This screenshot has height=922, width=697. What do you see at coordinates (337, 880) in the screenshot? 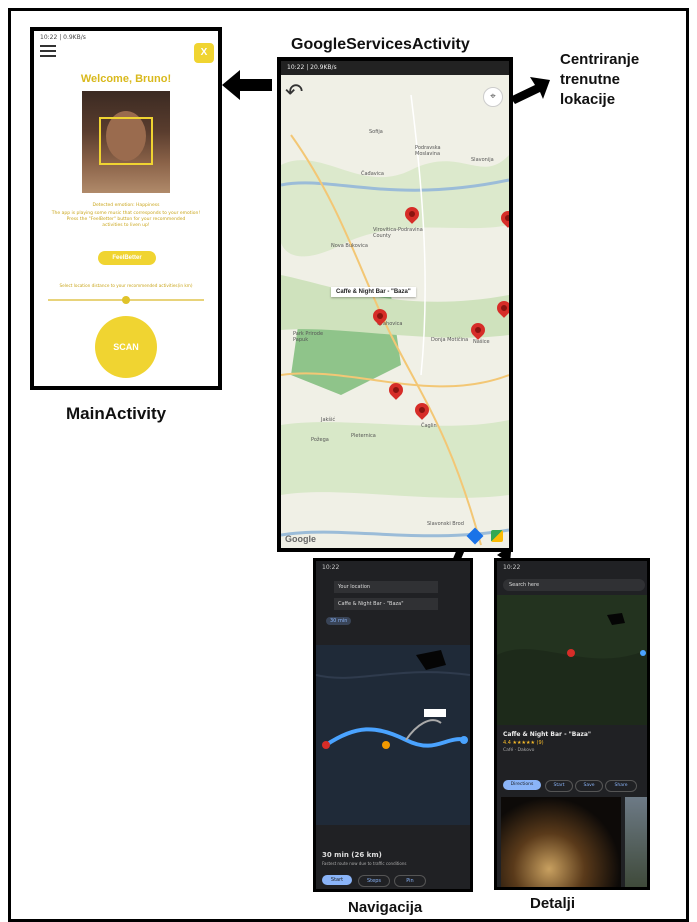
I see `nav-start-button: Start` at bounding box center [337, 880].